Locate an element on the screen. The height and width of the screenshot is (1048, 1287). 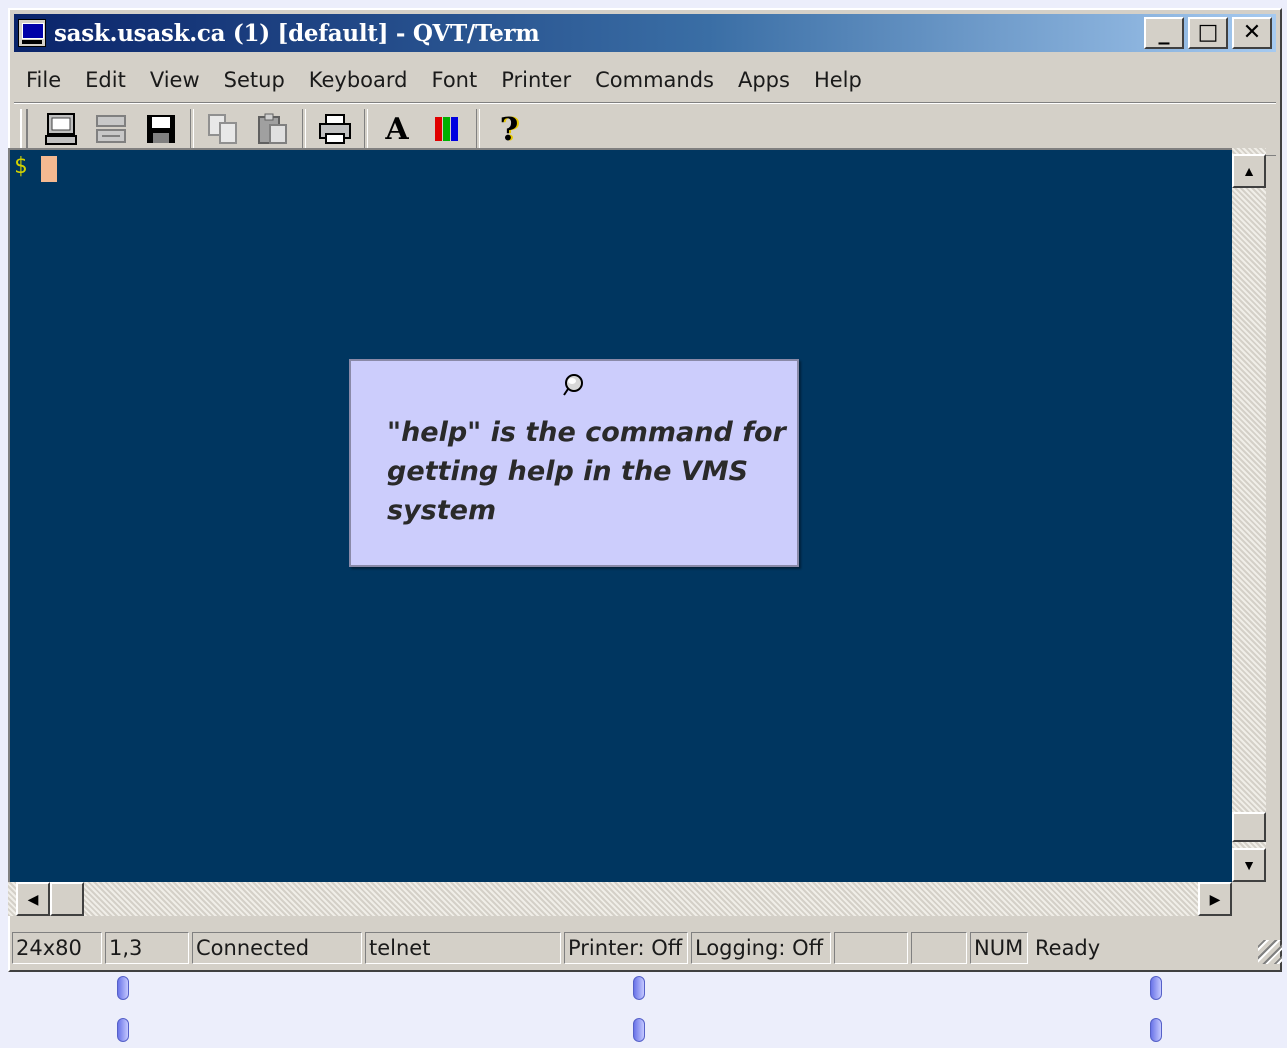
app-terminal-icon is located at coordinates (32, 33).